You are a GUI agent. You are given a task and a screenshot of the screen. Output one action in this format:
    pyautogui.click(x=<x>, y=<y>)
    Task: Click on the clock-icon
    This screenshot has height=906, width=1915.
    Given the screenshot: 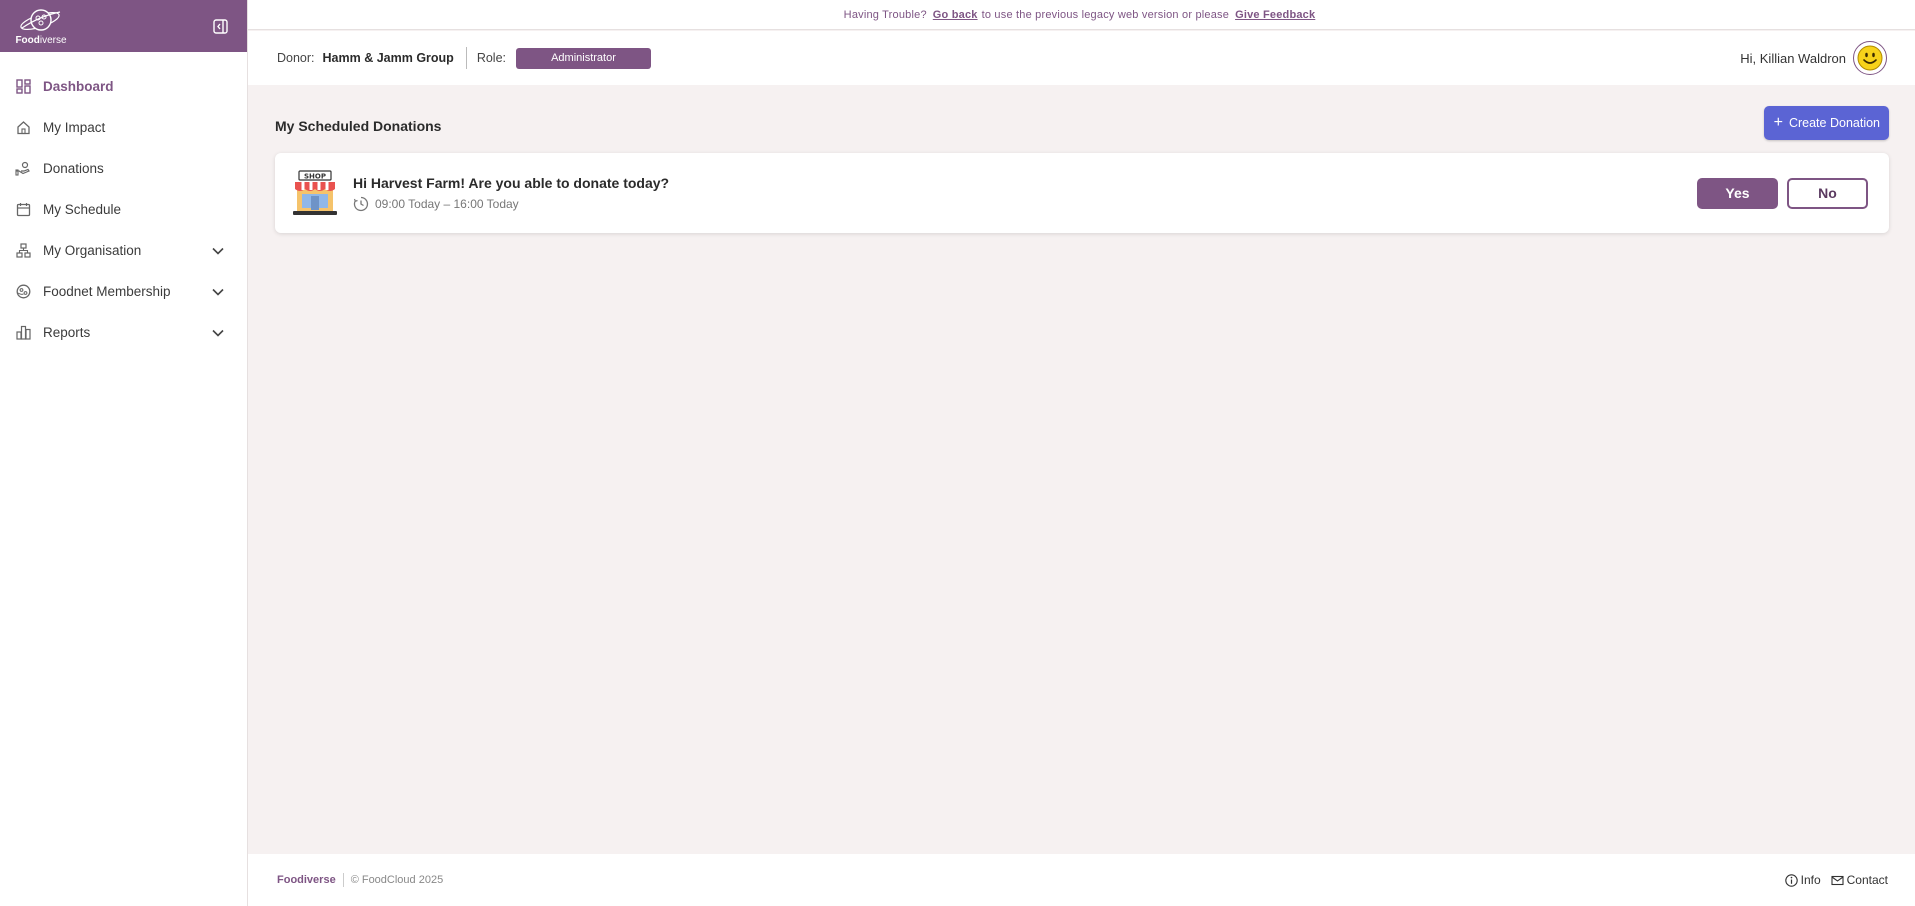 What is the action you would take?
    pyautogui.click(x=361, y=204)
    